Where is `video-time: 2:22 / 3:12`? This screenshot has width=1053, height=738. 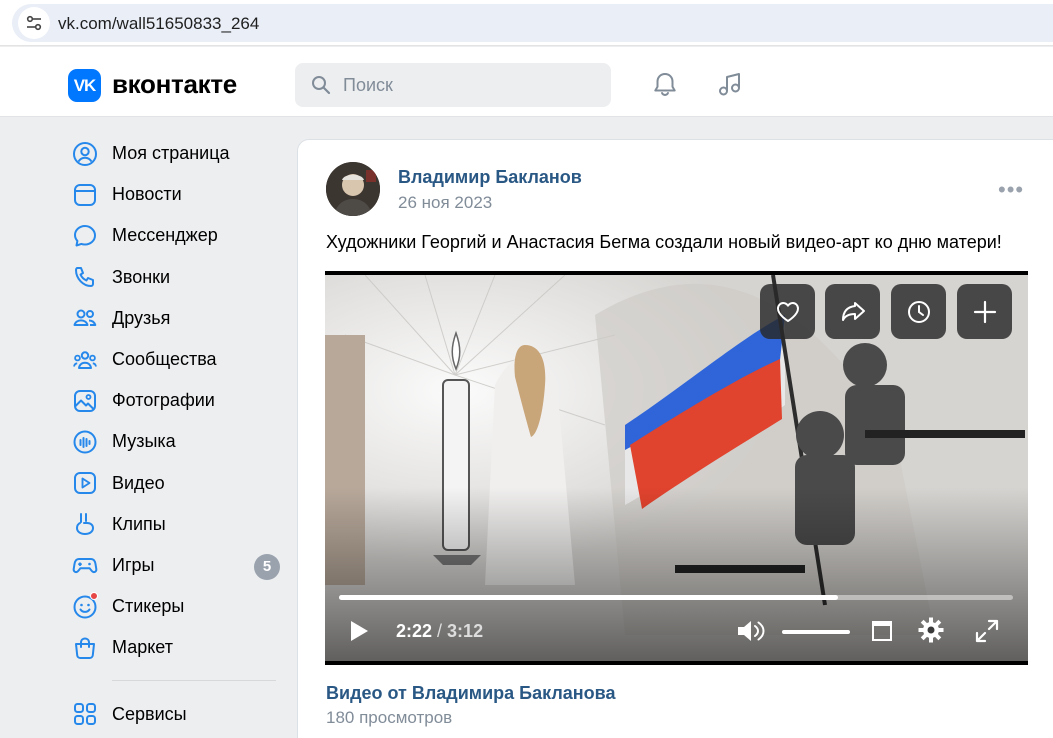 video-time: 2:22 / 3:12 is located at coordinates (439, 631).